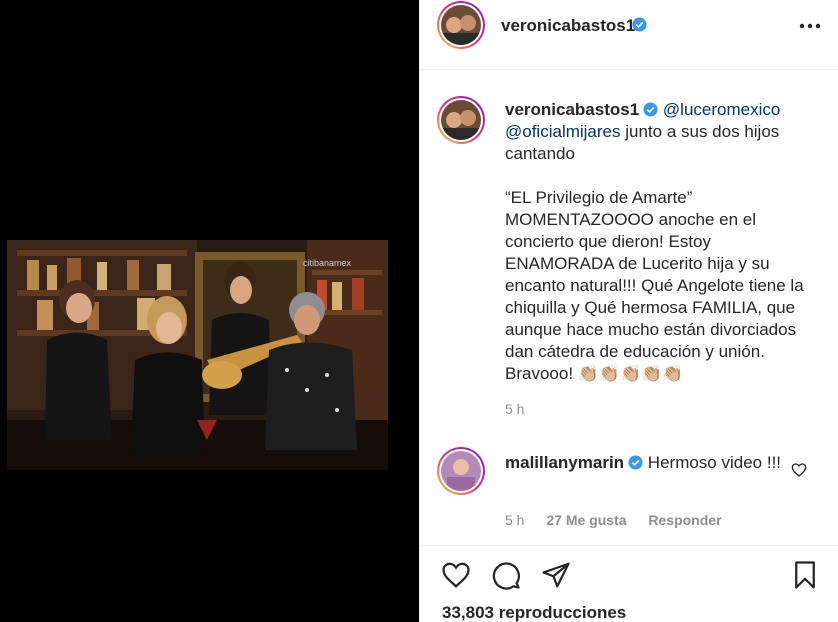 The height and width of the screenshot is (622, 838). I want to click on comment-meta: 5 h 27 Me gusta Responder, so click(622, 520).